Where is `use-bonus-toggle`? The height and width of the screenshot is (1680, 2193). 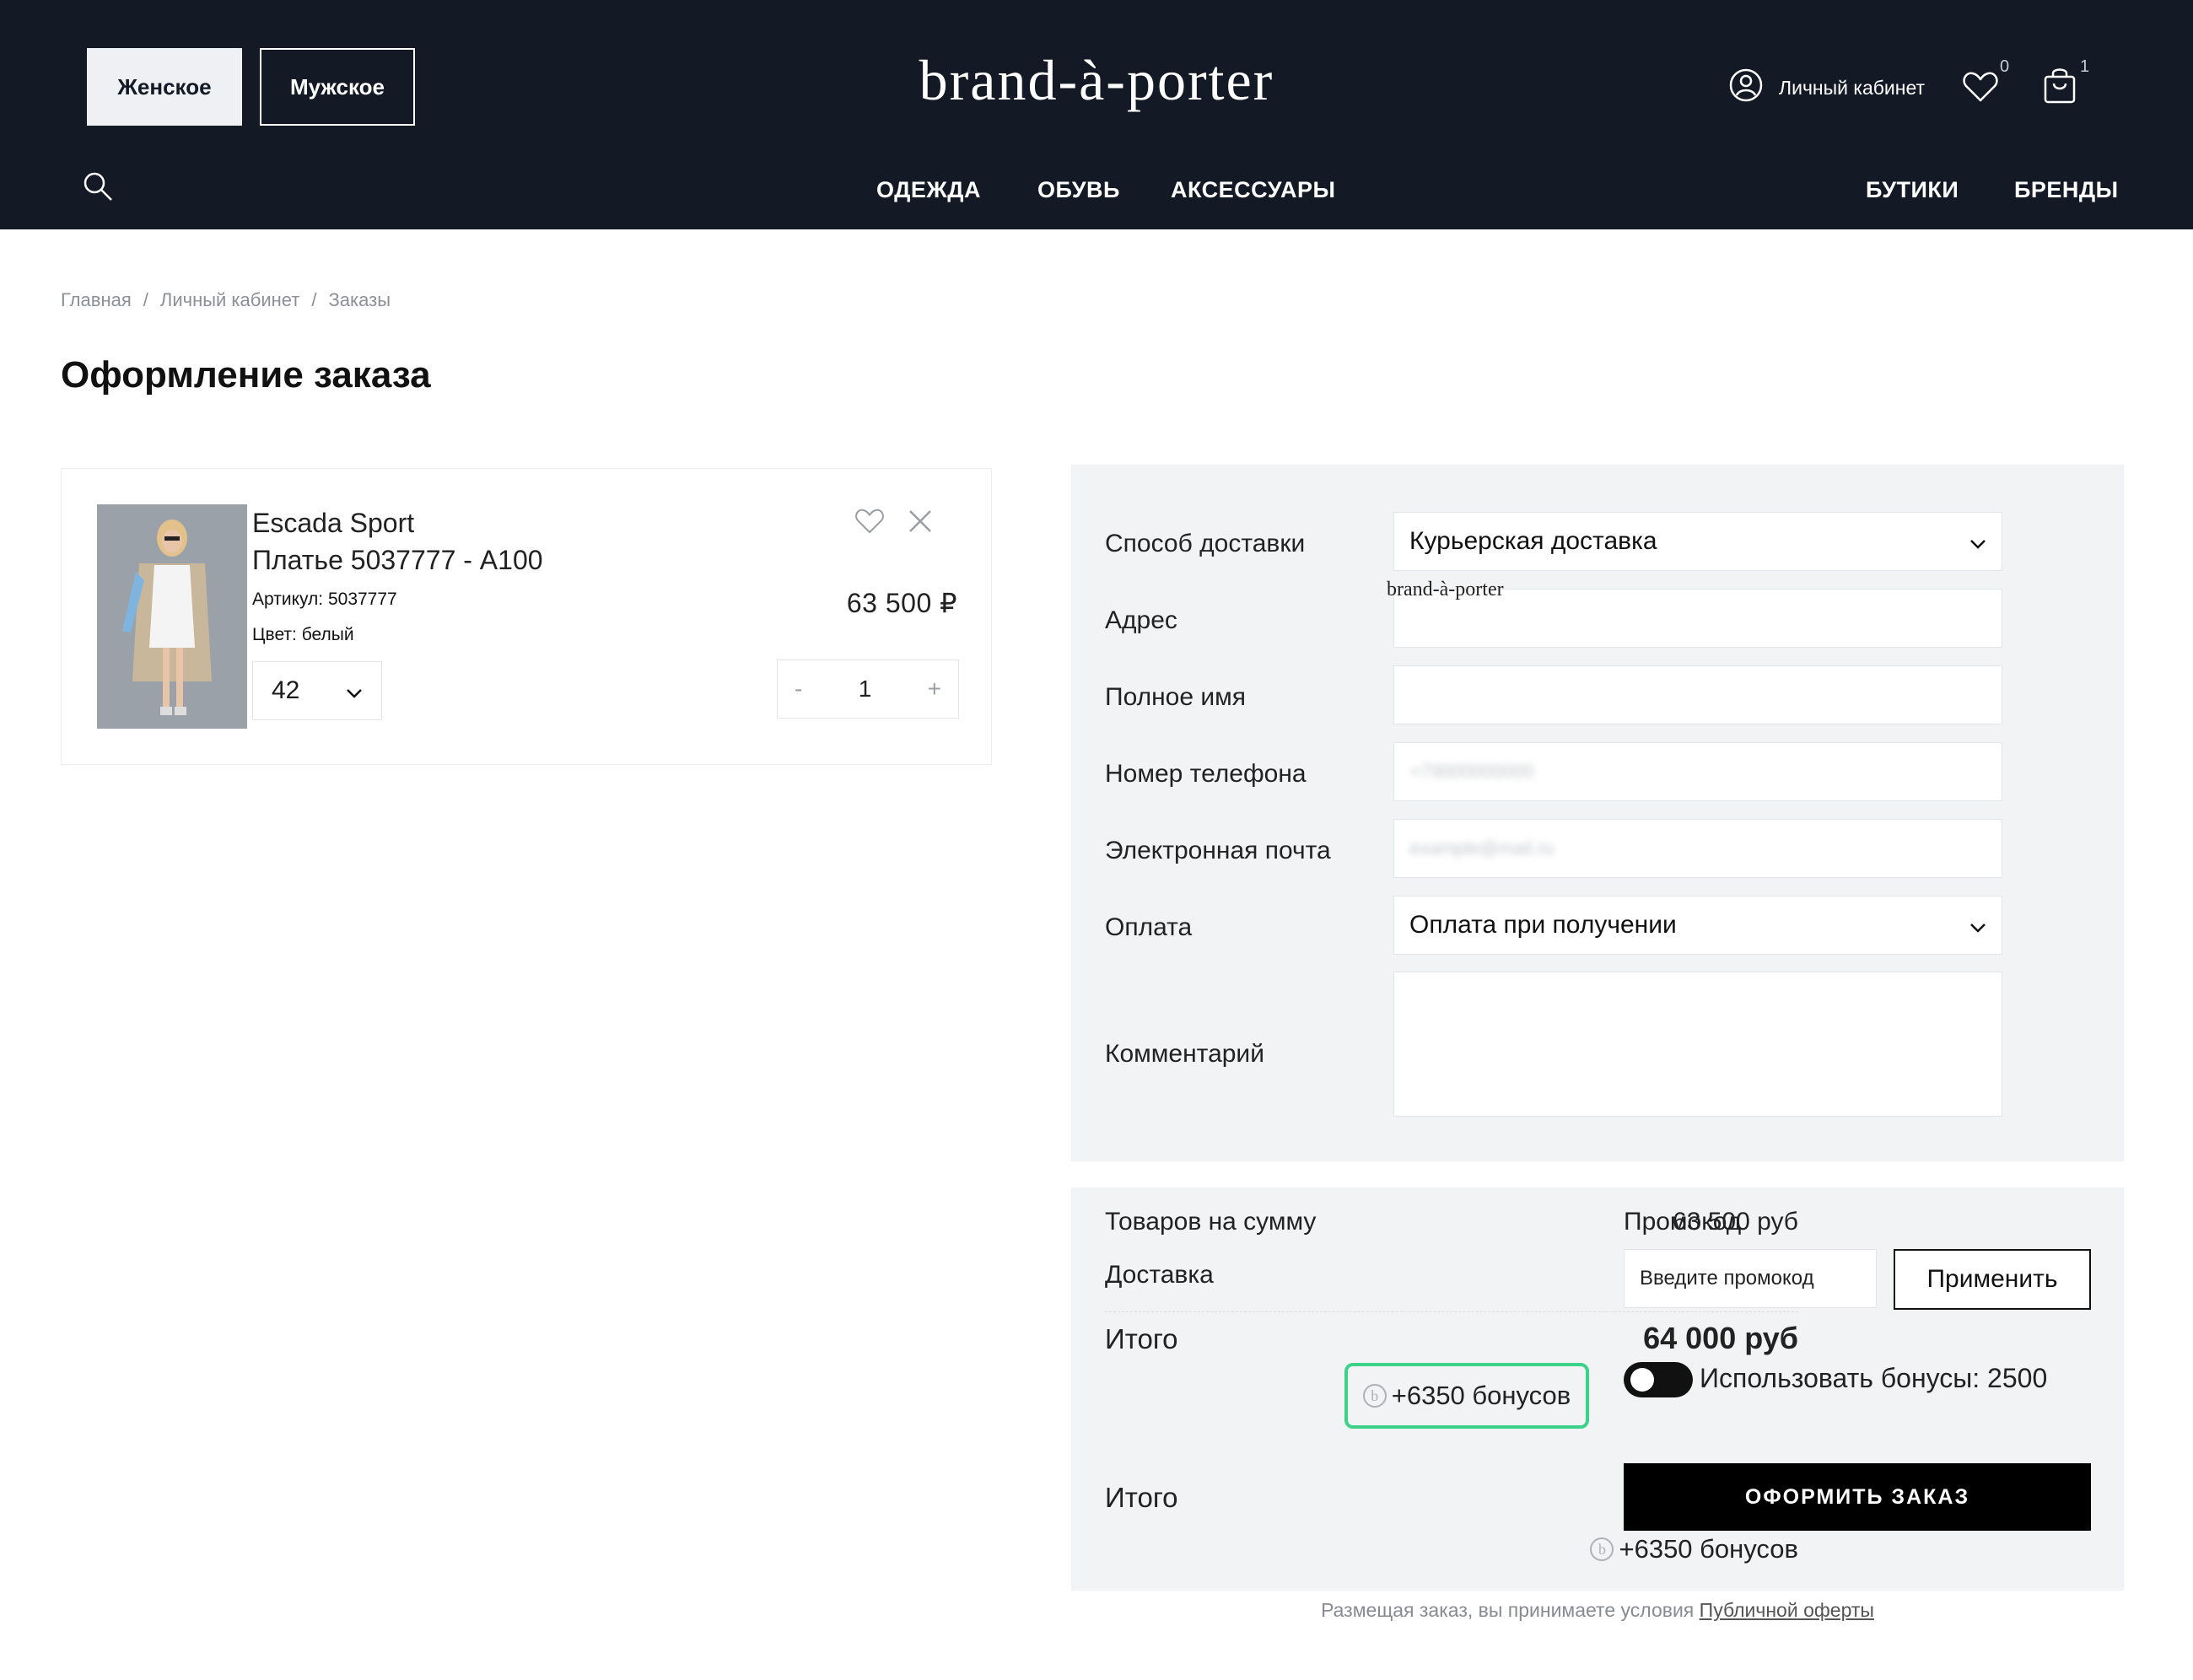 use-bonus-toggle is located at coordinates (1659, 1379).